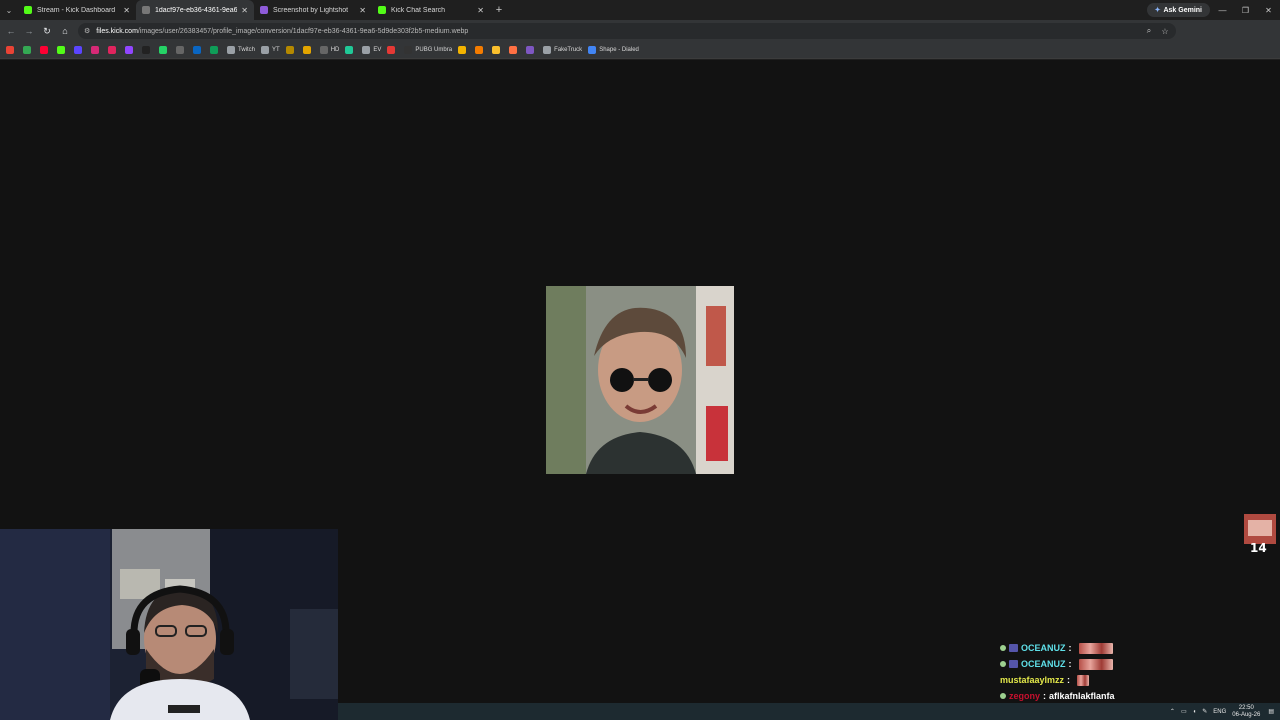 The width and height of the screenshot is (1280, 720). What do you see at coordinates (1082, 696) in the screenshot?
I see `chat-text: aflkafnlakflanfa` at bounding box center [1082, 696].